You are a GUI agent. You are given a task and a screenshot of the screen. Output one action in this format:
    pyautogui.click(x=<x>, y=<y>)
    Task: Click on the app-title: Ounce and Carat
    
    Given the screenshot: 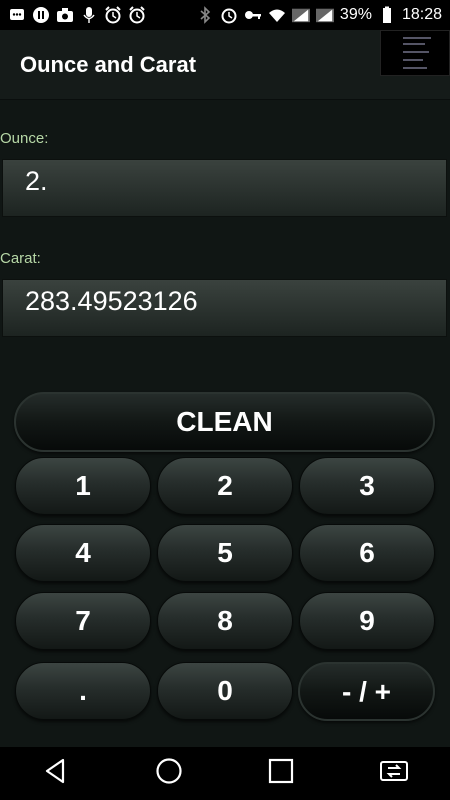 What is the action you would take?
    pyautogui.click(x=108, y=64)
    